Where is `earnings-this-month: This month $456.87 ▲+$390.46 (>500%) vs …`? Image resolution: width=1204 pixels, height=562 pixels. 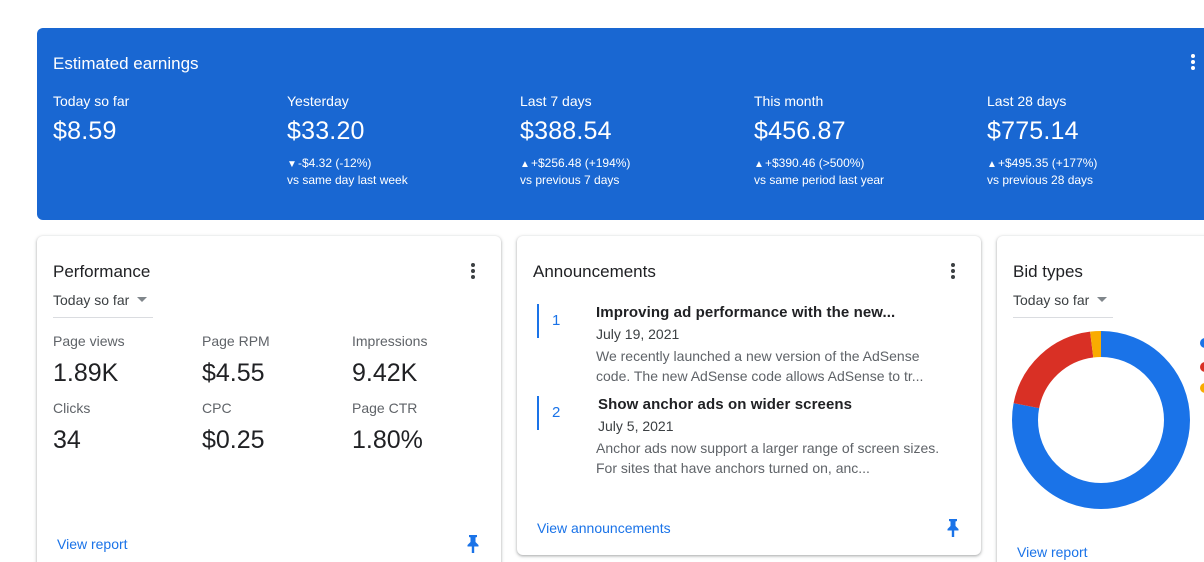
earnings-this-month: This month $456.87 ▲+$390.46 (>500%) vs … is located at coordinates (869, 141).